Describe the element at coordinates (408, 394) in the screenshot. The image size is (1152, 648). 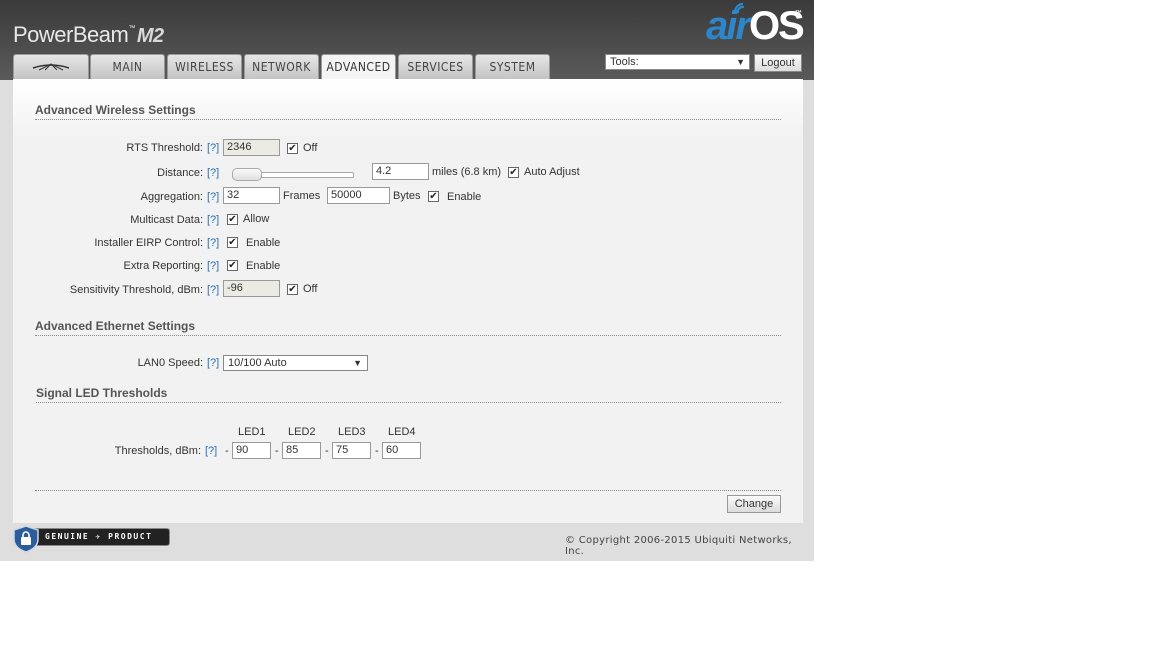
I see `section-signal-led: Signal LED Thresholds` at that location.